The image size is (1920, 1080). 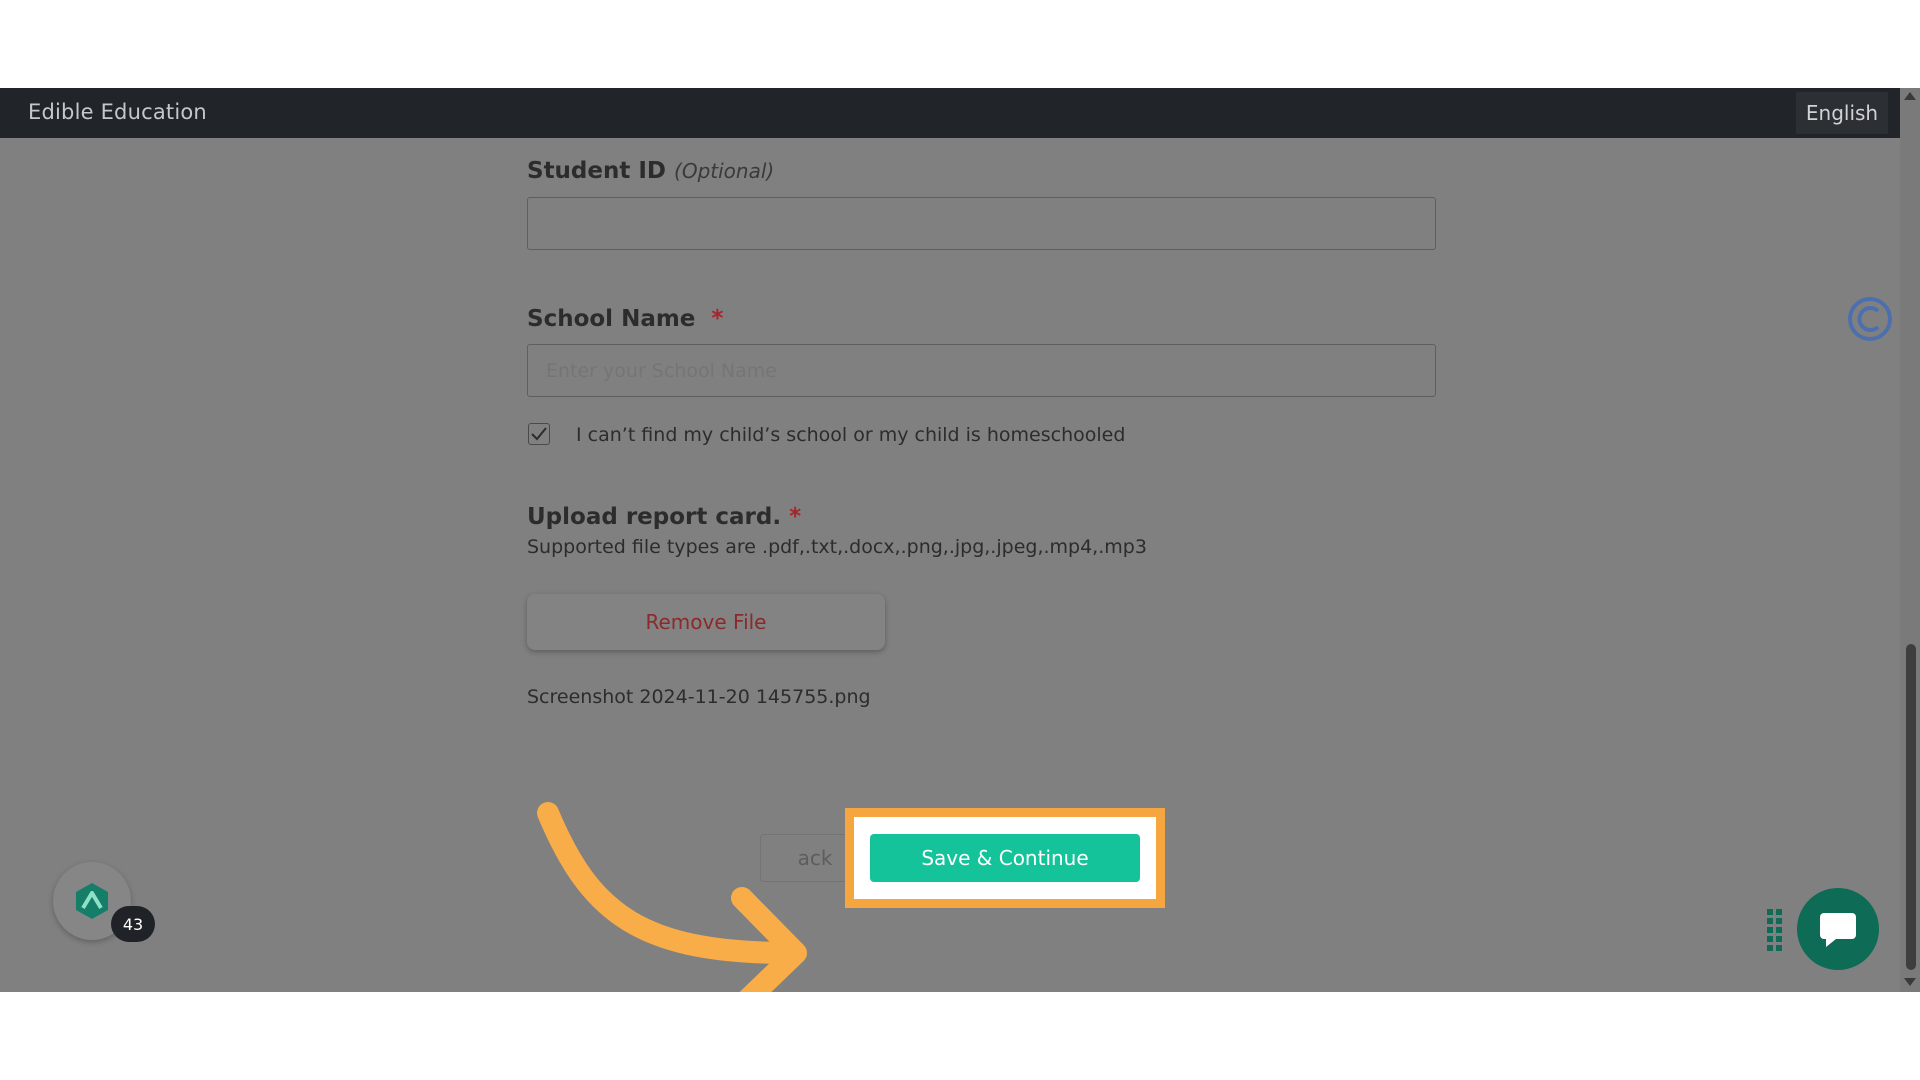 What do you see at coordinates (981, 223) in the screenshot?
I see `student-id-input` at bounding box center [981, 223].